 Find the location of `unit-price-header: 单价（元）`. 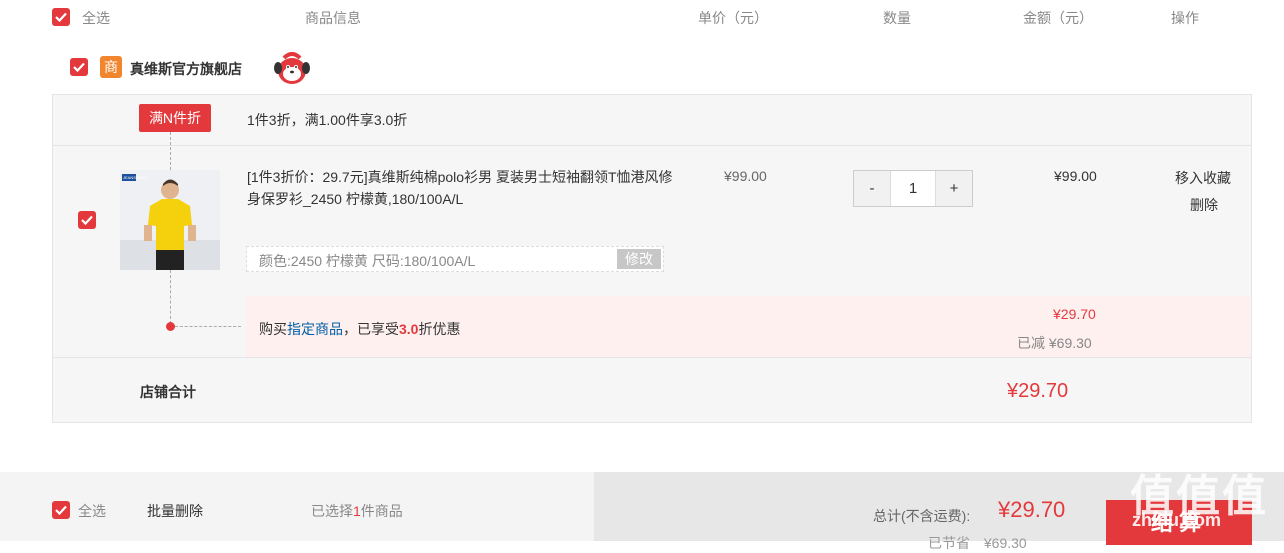

unit-price-header: 单价（元） is located at coordinates (733, 18).